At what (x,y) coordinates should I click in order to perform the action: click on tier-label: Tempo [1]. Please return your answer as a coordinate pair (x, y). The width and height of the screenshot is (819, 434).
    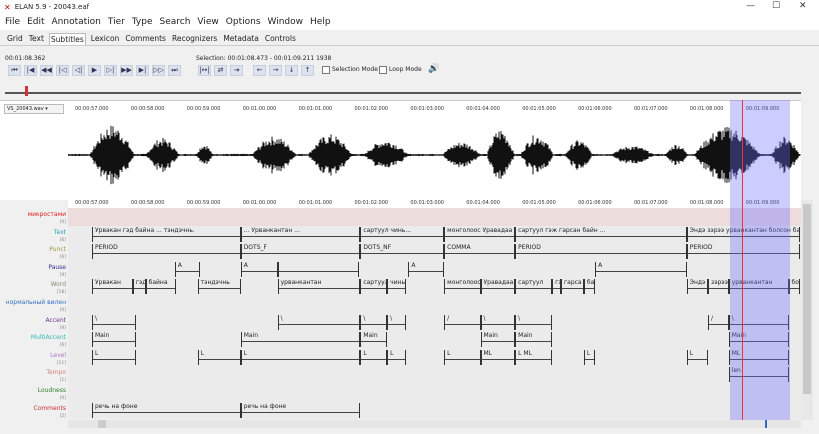
    Looking at the image, I should click on (34, 377).